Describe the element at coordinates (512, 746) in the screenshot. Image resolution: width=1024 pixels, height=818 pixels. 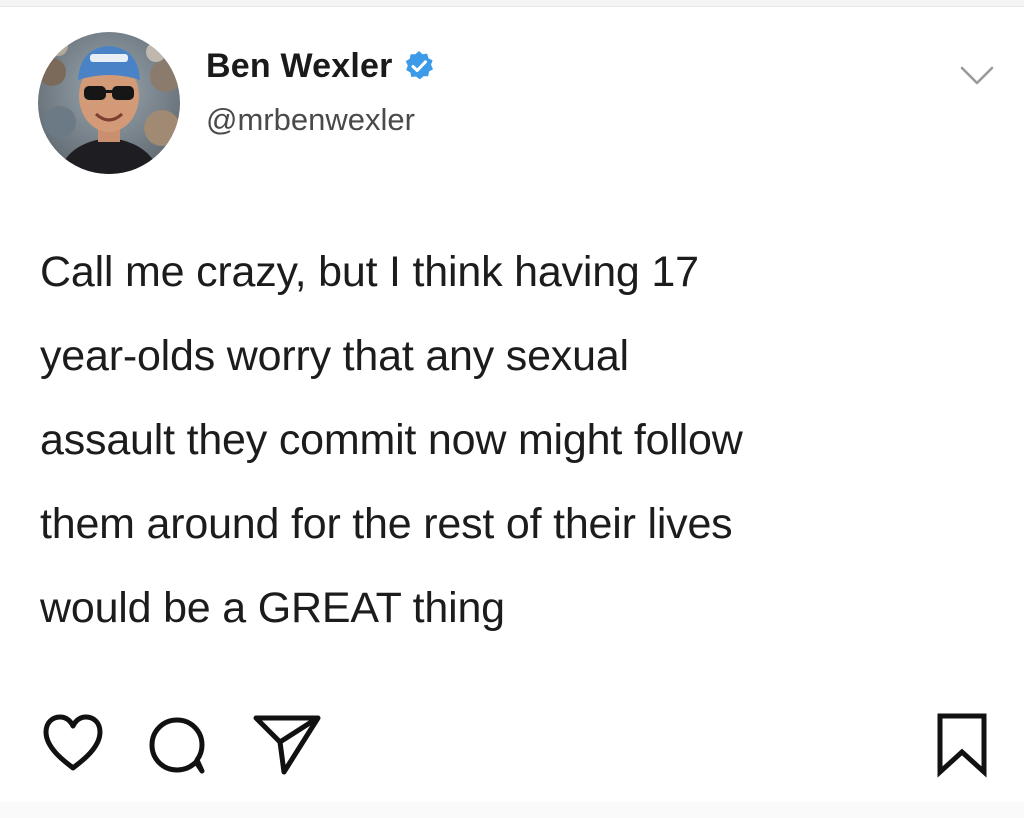
I see `action-bar` at that location.